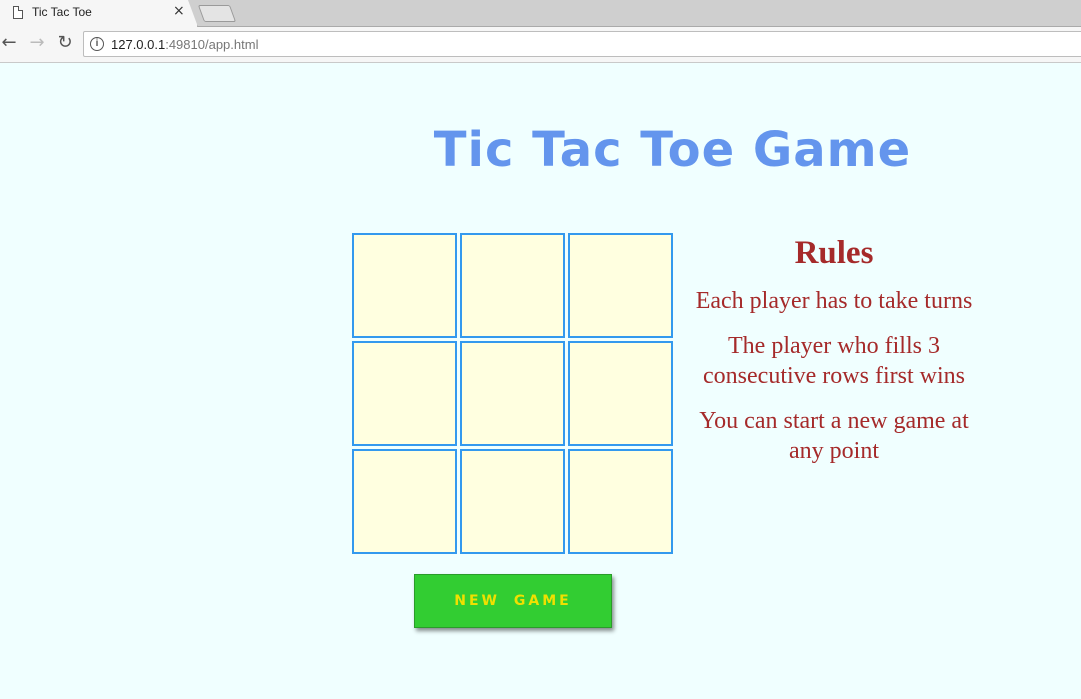 This screenshot has height=699, width=1081. Describe the element at coordinates (217, 13) in the screenshot. I see `new-tab-button` at that location.